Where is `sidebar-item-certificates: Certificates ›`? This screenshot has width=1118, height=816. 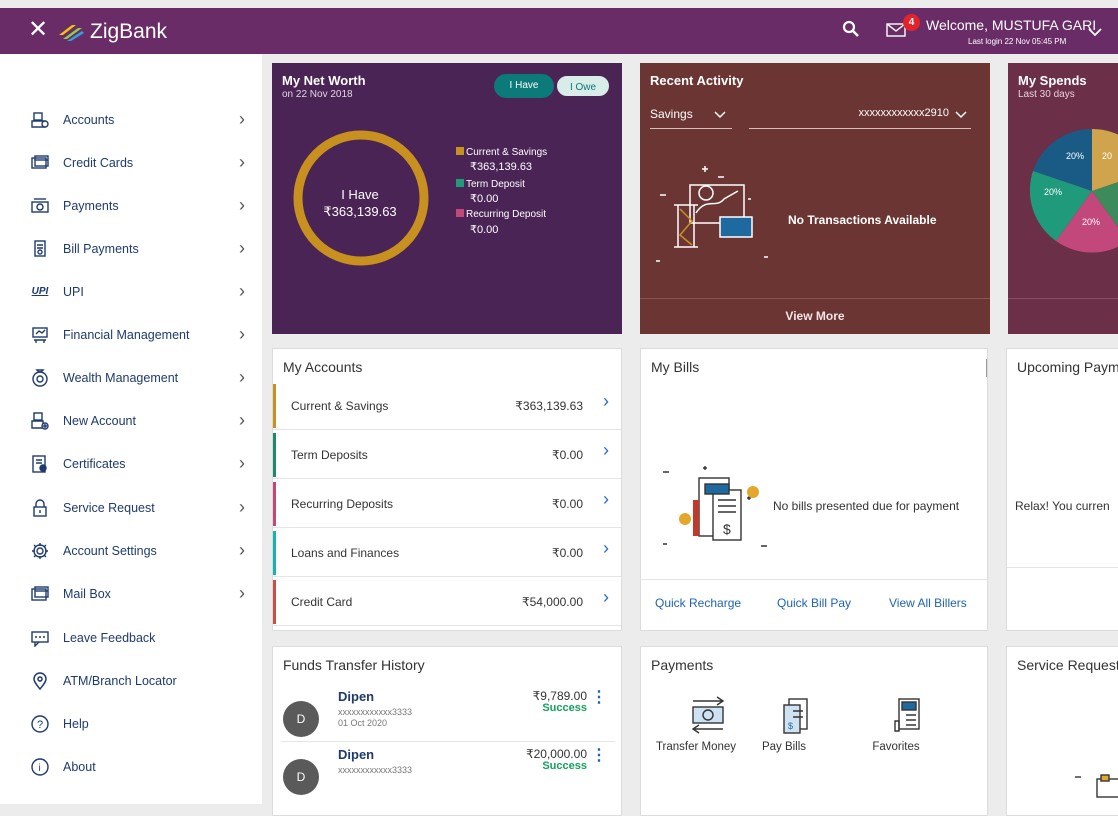 sidebar-item-certificates: Certificates › is located at coordinates (131, 463).